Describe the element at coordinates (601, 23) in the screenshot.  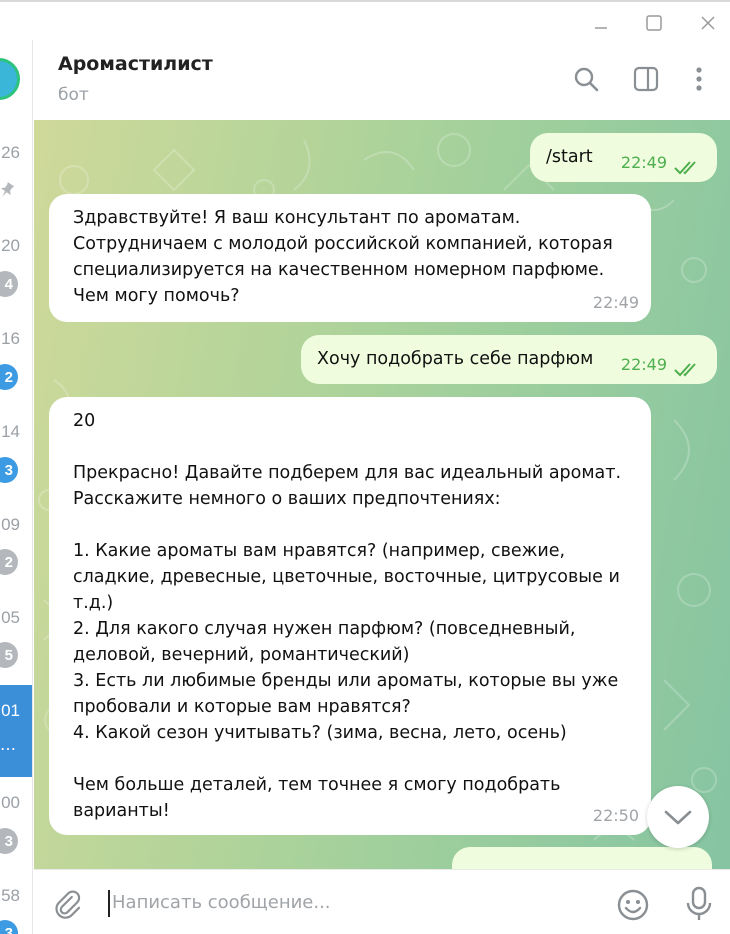
I see `minimize-icon` at that location.